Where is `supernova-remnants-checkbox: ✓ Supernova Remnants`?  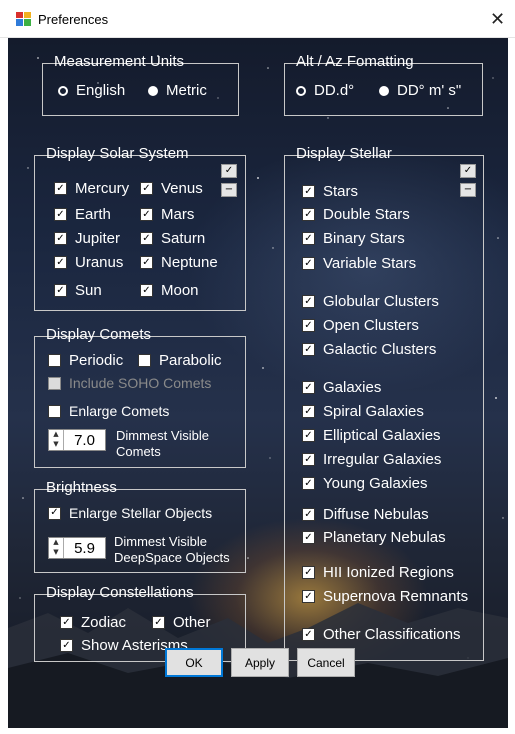 supernova-remnants-checkbox: ✓ Supernova Remnants is located at coordinates (385, 596).